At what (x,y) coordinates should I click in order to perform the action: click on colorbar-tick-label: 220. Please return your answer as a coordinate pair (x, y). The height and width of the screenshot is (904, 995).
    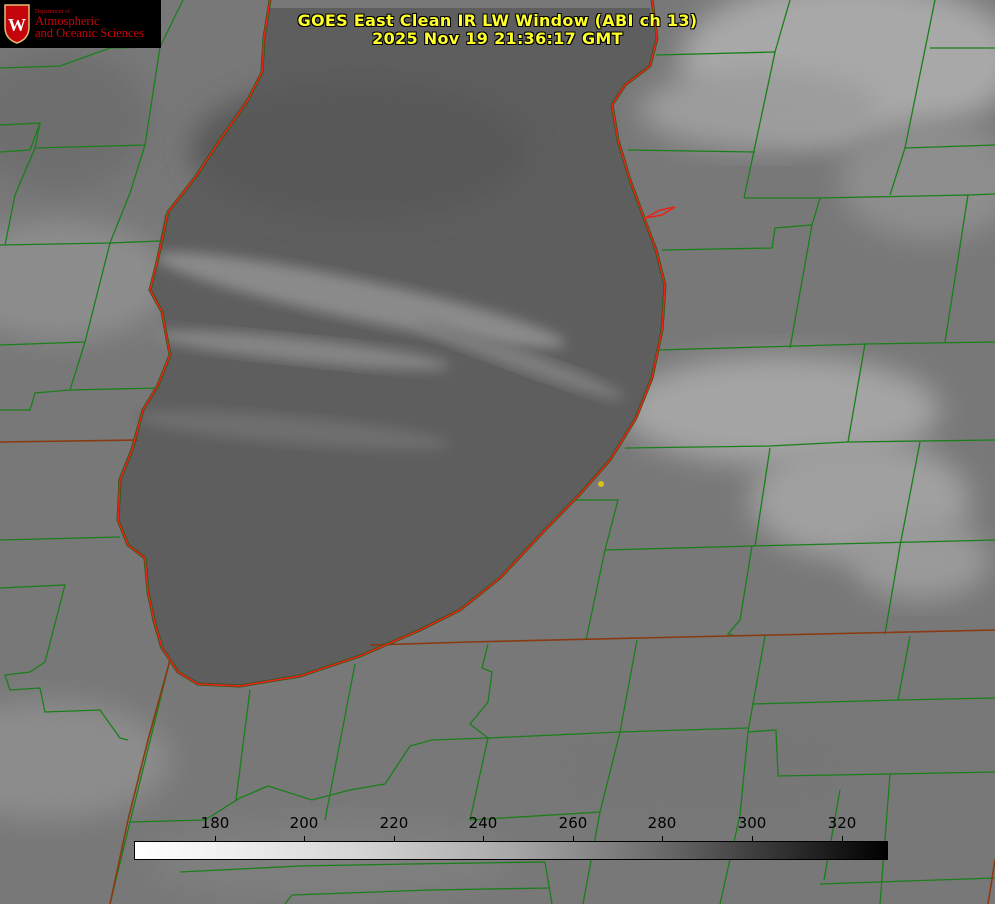
    Looking at the image, I should click on (394, 823).